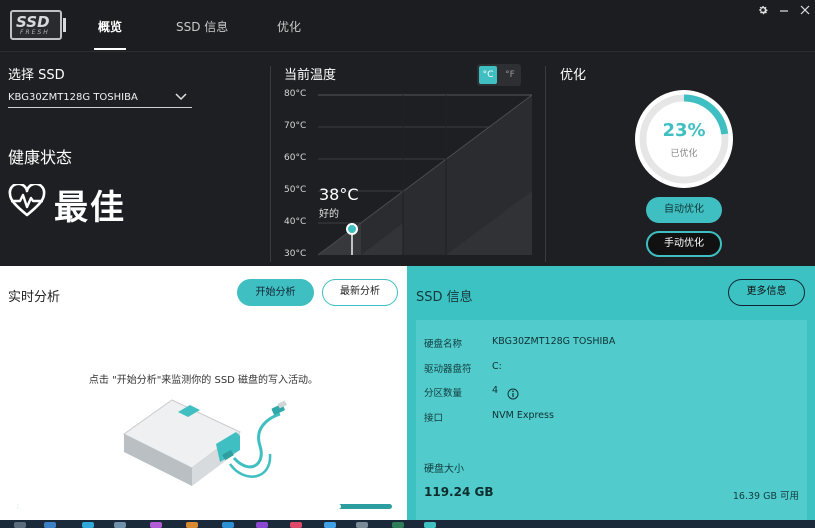 Image resolution: width=815 pixels, height=528 pixels. Describe the element at coordinates (407, 26) in the screenshot. I see `top-bar: SSD FRESH 概览 SSD 信息 优化` at that location.